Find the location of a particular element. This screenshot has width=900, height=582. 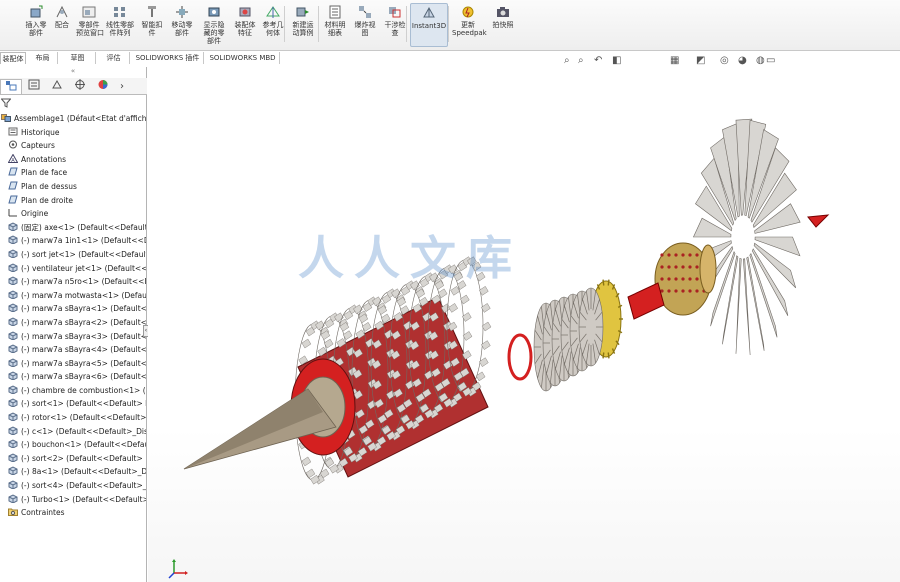

filter-icon is located at coordinates (6, 104).